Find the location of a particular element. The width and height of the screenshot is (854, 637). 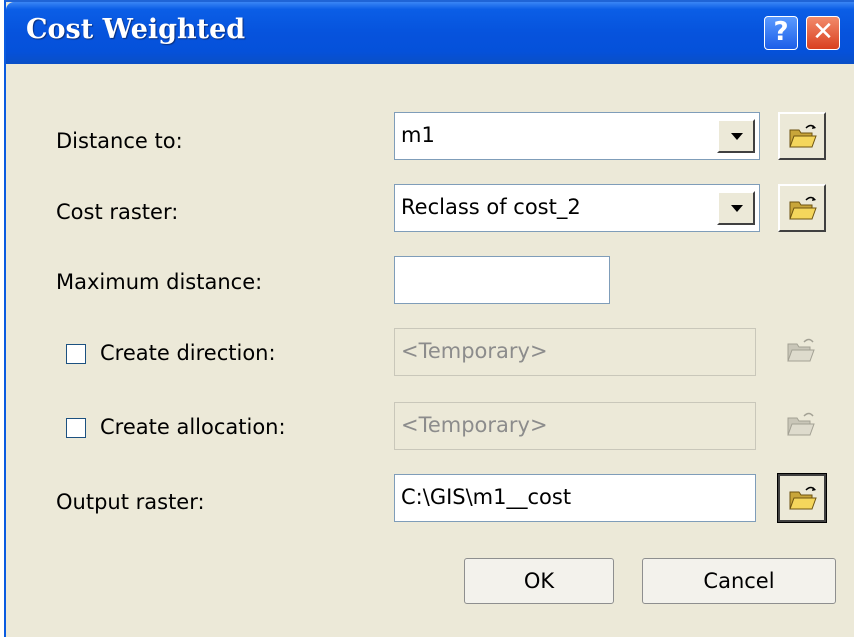

help-button: ? is located at coordinates (781, 33).